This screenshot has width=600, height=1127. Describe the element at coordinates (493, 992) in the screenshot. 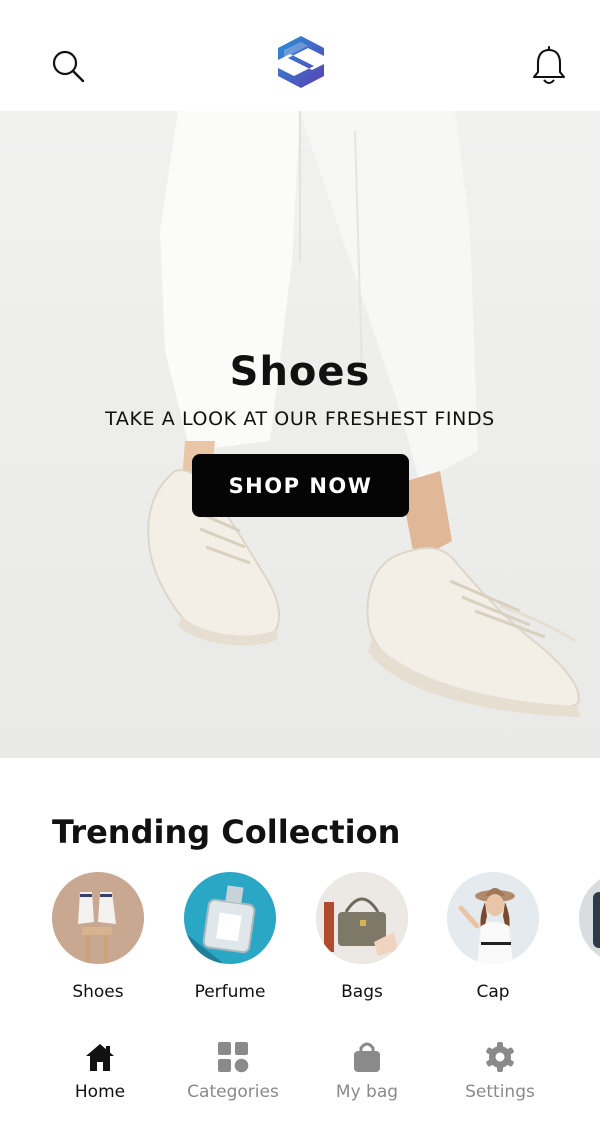

I see `trend-item-label: Cap` at that location.